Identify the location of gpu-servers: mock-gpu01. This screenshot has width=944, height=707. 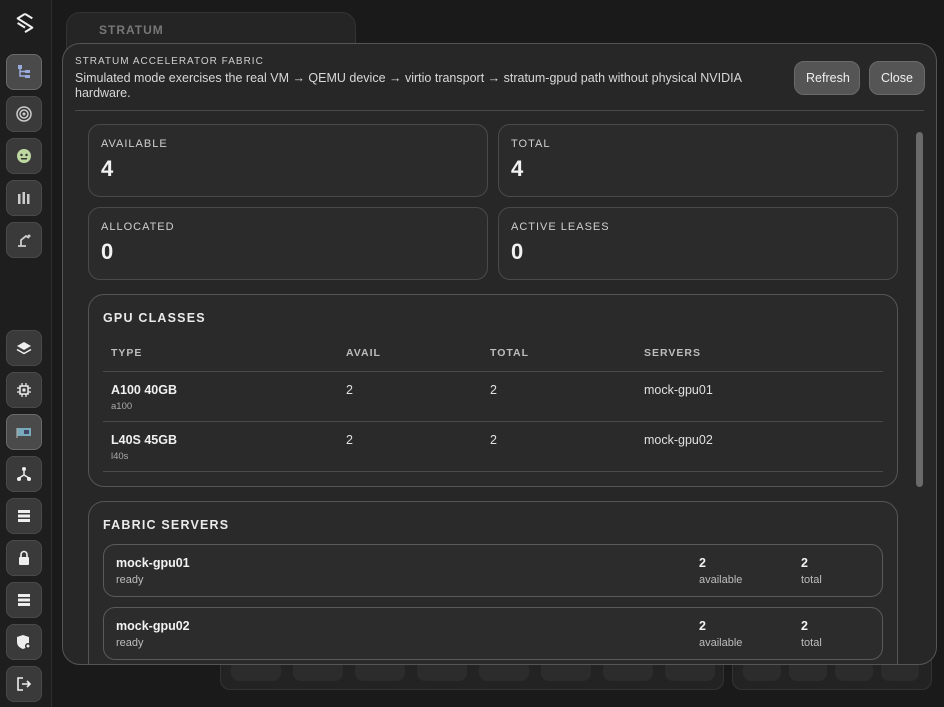
(678, 390).